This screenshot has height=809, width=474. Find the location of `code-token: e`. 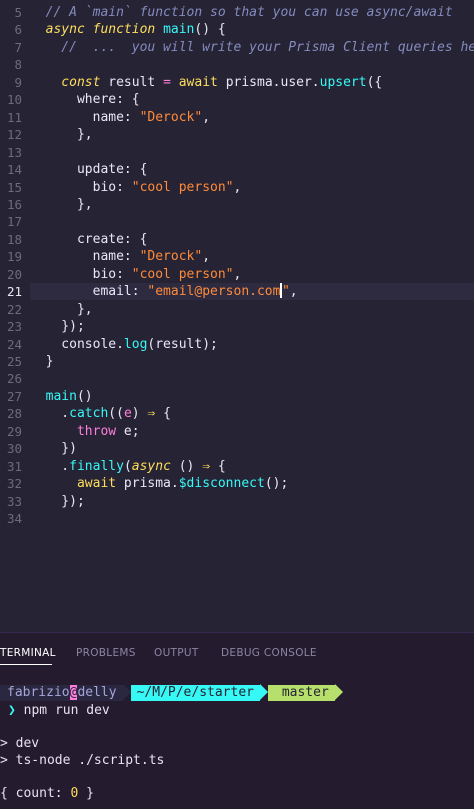

code-token: e is located at coordinates (127, 414).